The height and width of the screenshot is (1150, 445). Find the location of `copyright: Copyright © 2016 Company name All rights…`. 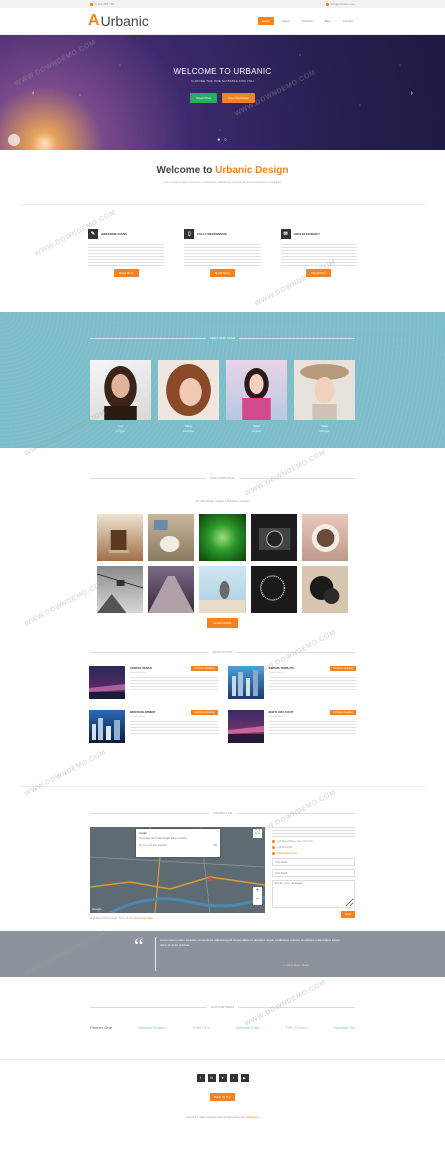

copyright: Copyright © 2016 Company name All rights… is located at coordinates (222, 1117).